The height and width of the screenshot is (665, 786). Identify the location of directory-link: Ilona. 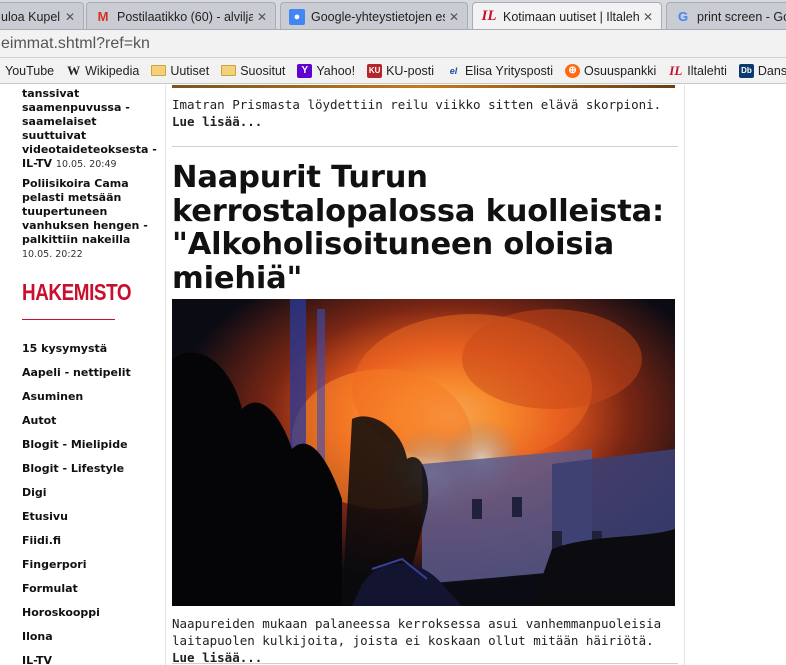
(76, 642).